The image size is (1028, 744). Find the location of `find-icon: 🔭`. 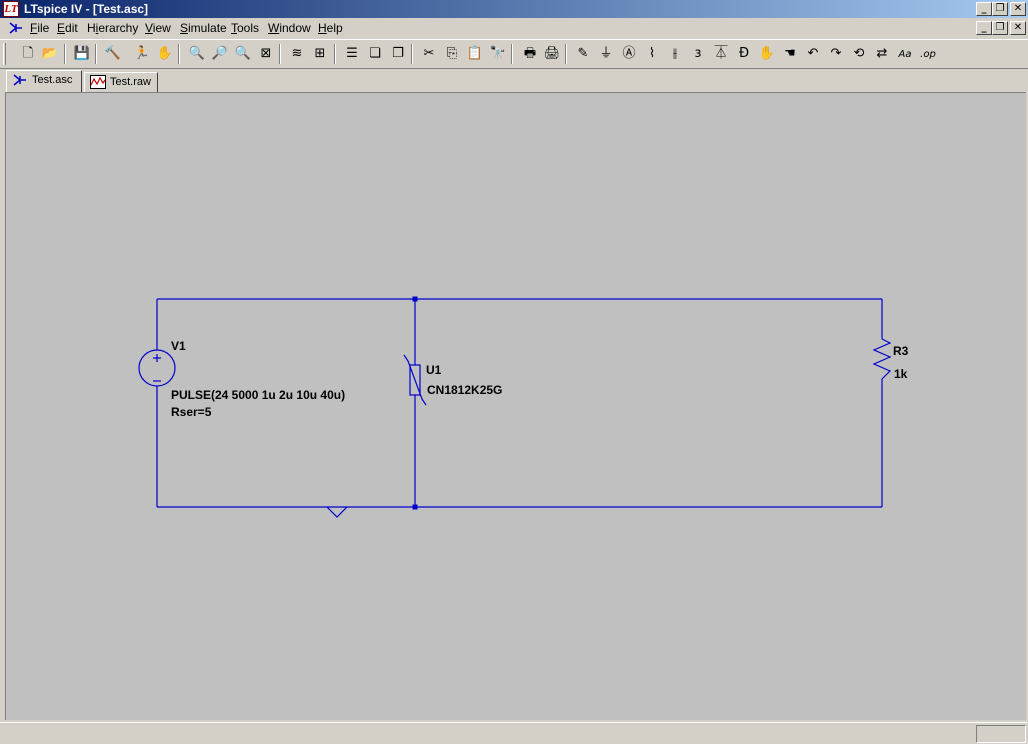

find-icon: 🔭 is located at coordinates (498, 53).